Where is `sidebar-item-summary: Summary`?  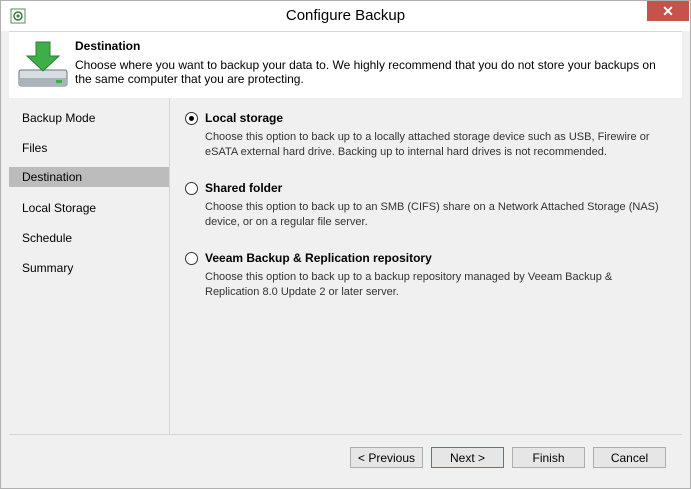 sidebar-item-summary: Summary is located at coordinates (89, 268).